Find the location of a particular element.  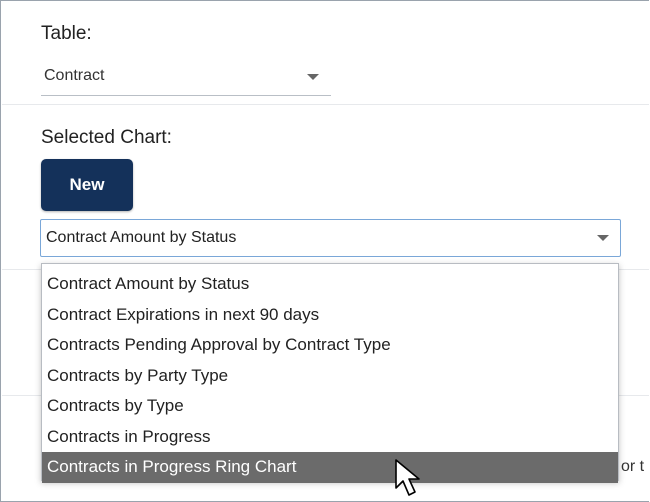

chart-select-value: Contract Amount by Status is located at coordinates (141, 237).